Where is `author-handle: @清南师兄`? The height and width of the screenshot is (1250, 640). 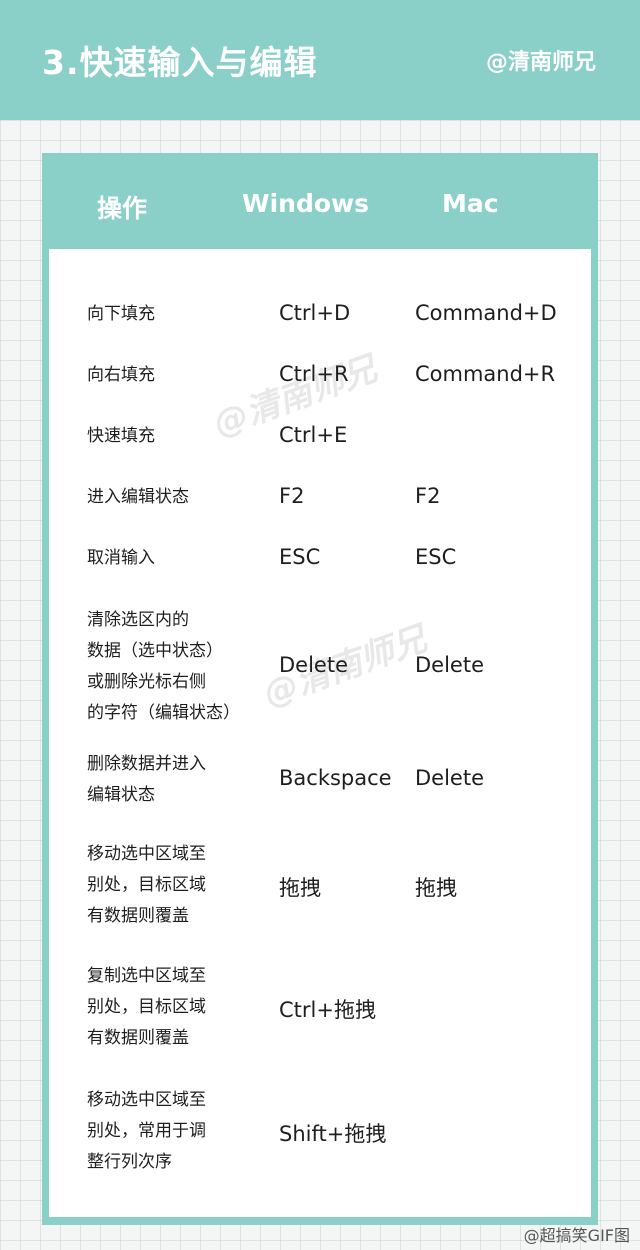
author-handle: @清南师兄 is located at coordinates (540, 62).